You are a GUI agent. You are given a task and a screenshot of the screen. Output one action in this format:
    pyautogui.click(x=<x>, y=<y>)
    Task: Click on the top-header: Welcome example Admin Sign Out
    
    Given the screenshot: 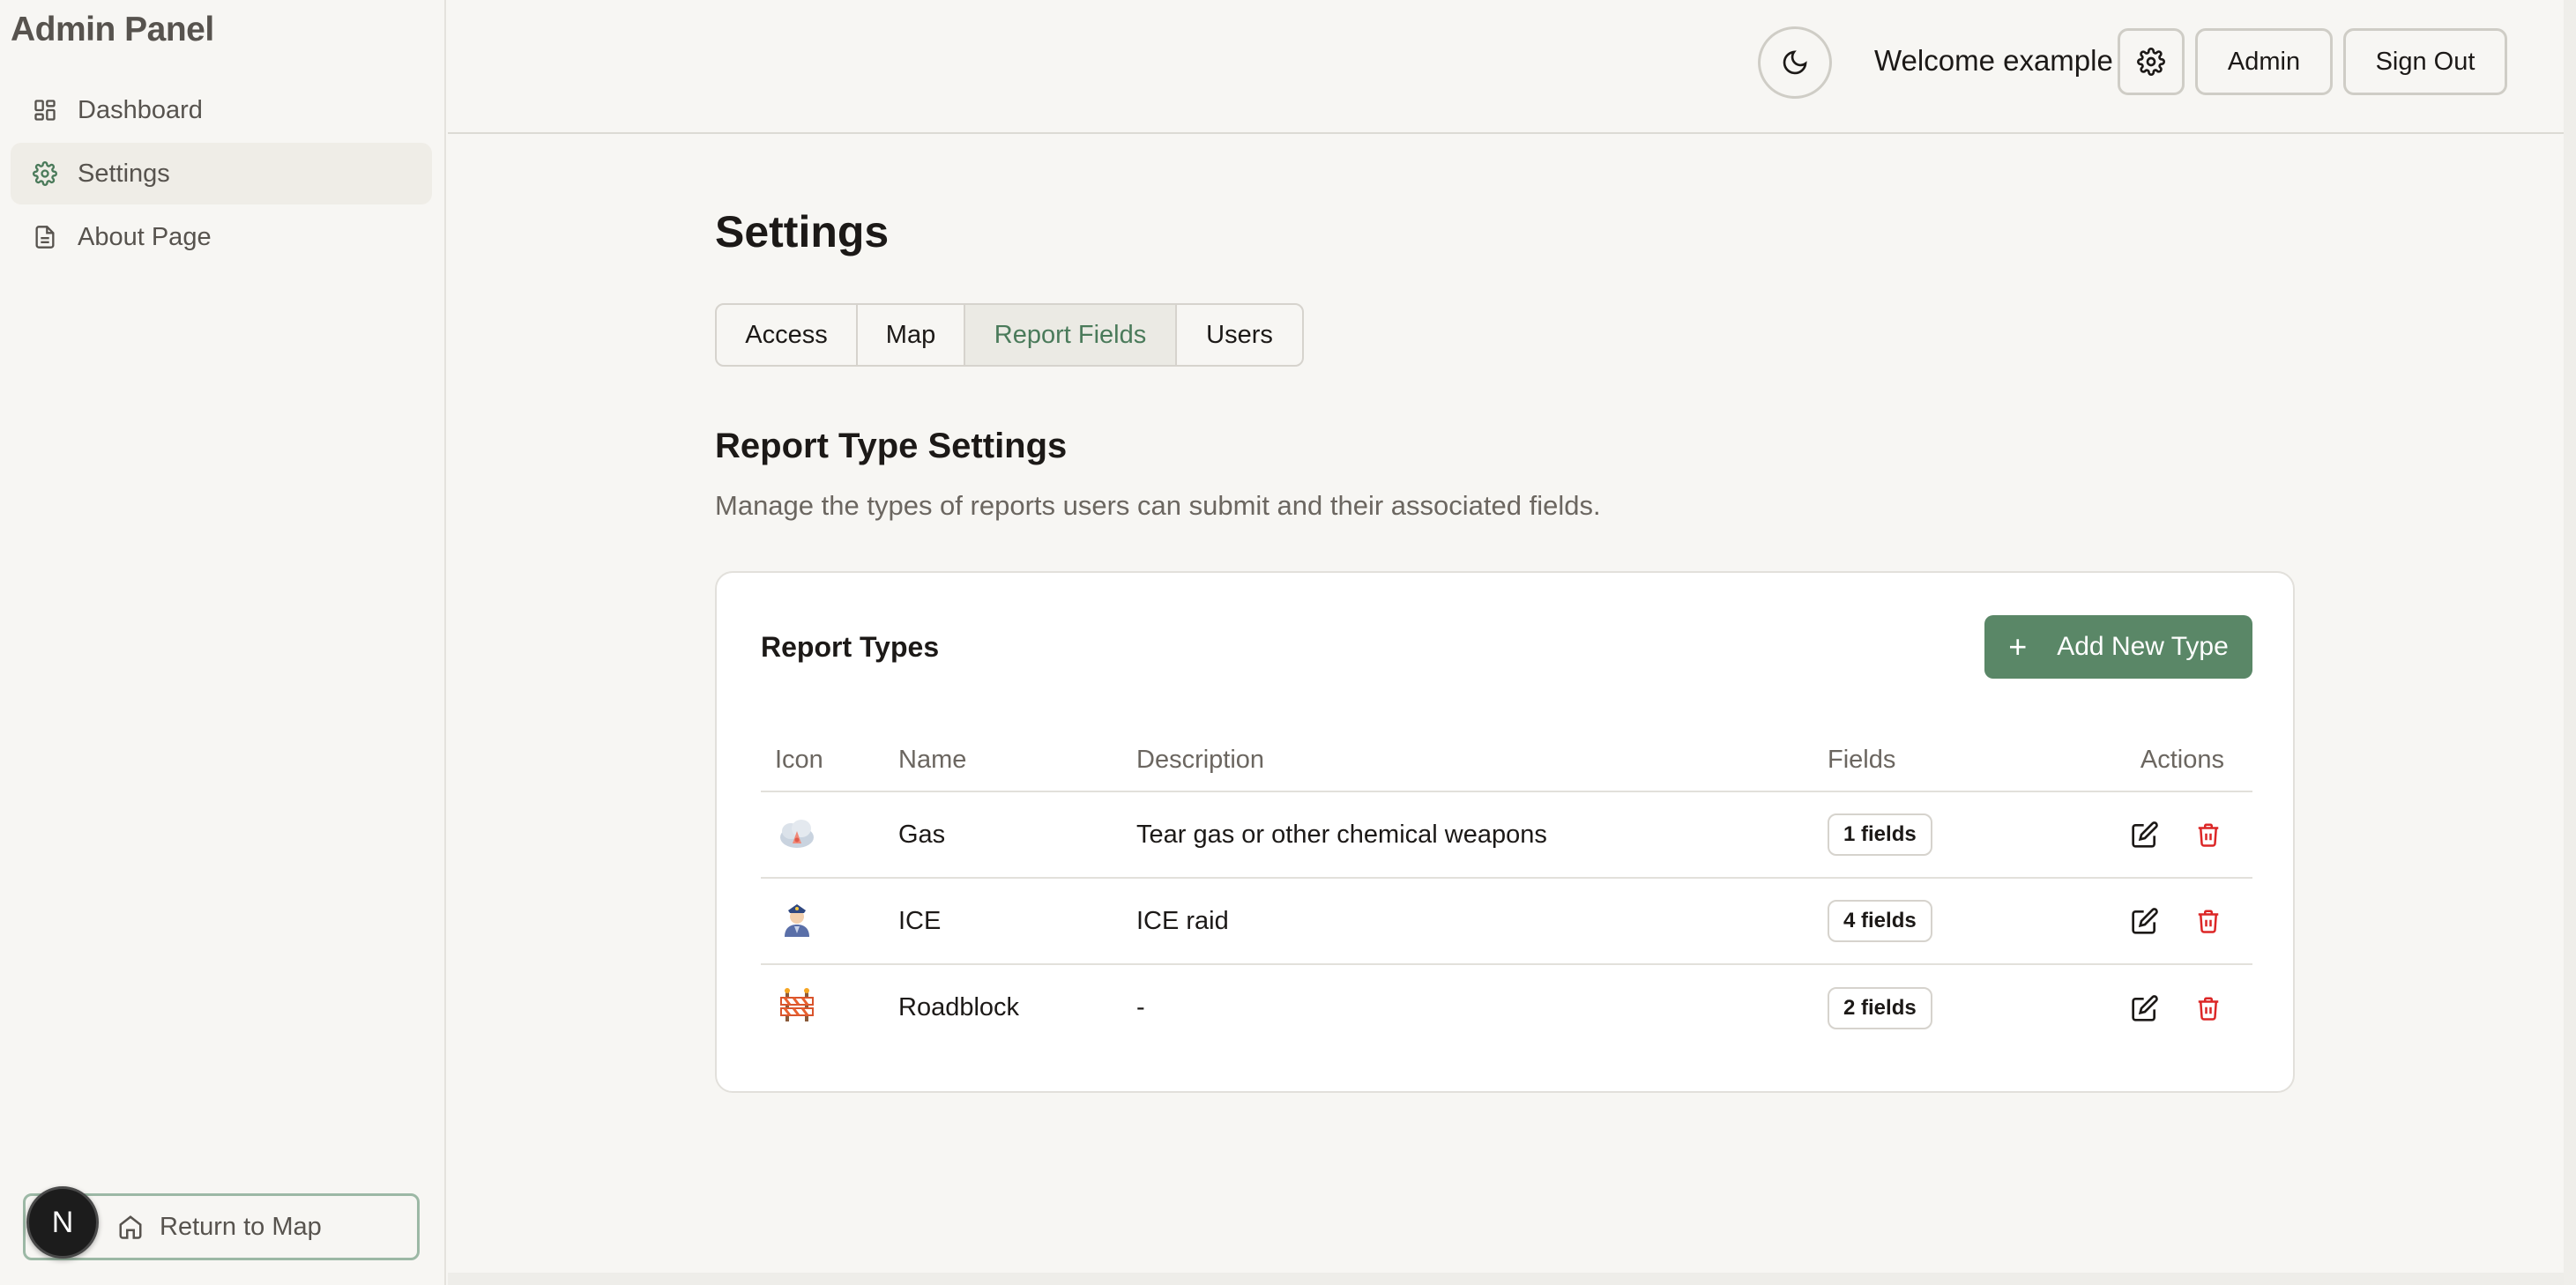 What is the action you would take?
    pyautogui.click(x=1512, y=67)
    